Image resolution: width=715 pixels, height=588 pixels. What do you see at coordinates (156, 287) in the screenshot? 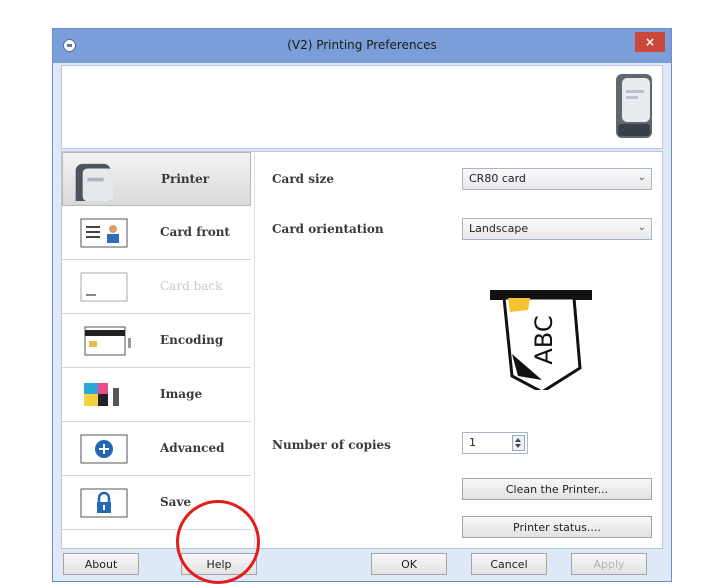
I see `sidebar-item-card-back: Card back` at bounding box center [156, 287].